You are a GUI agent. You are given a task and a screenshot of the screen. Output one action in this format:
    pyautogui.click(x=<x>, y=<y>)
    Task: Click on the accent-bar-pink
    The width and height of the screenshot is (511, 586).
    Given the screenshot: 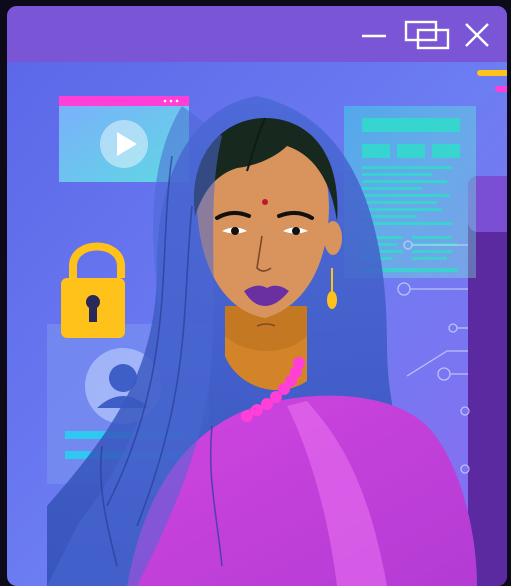 What is the action you would take?
    pyautogui.click(x=501, y=89)
    